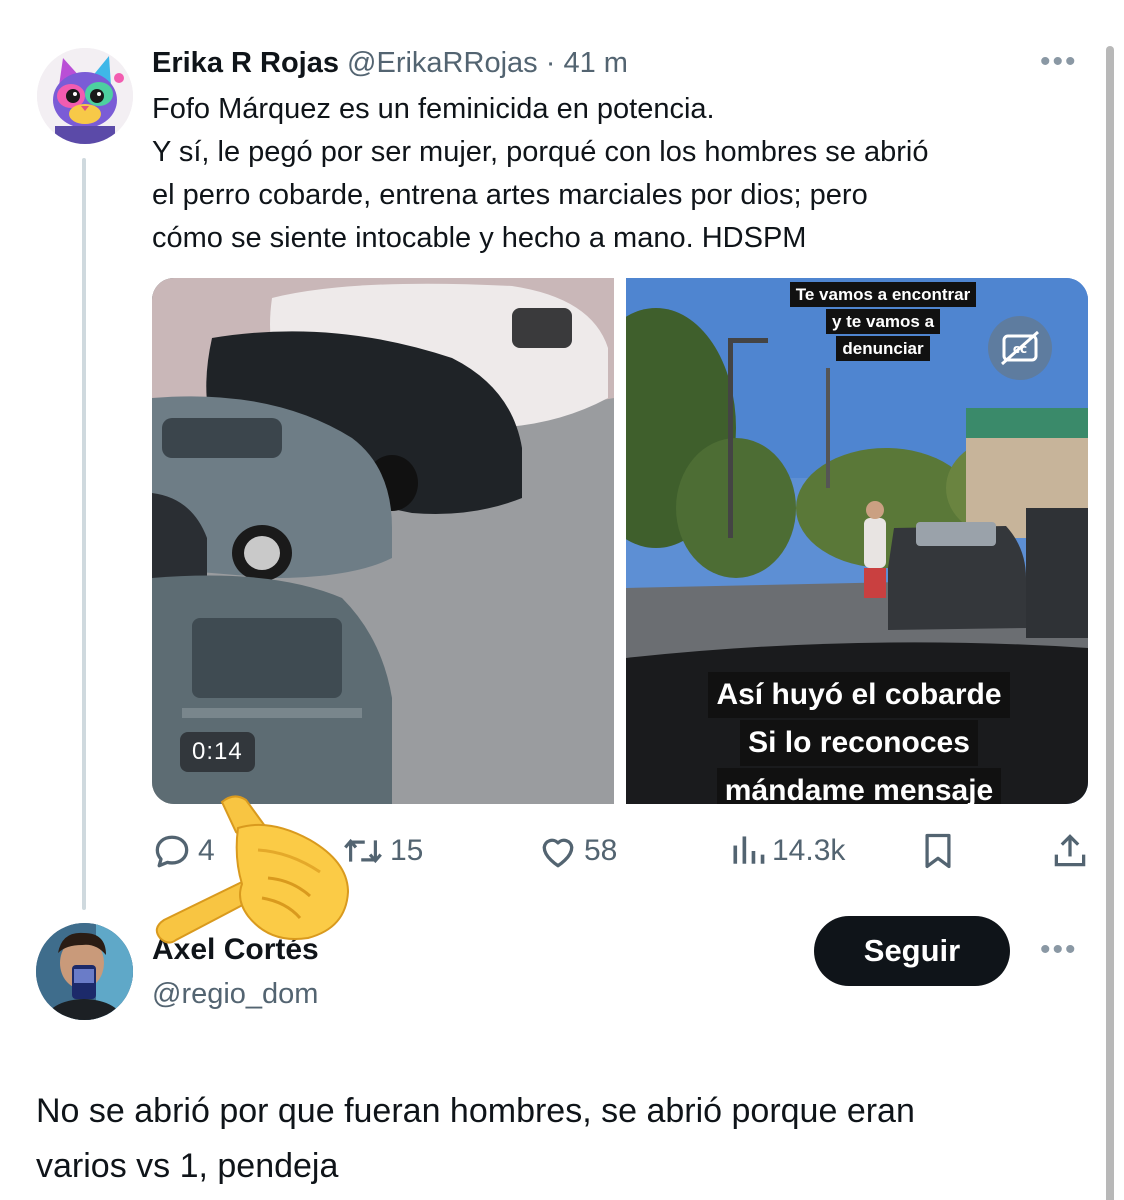 Image resolution: width=1124 pixels, height=1200 pixels. Describe the element at coordinates (912, 951) in the screenshot. I see `follow-button: Seguir` at that location.